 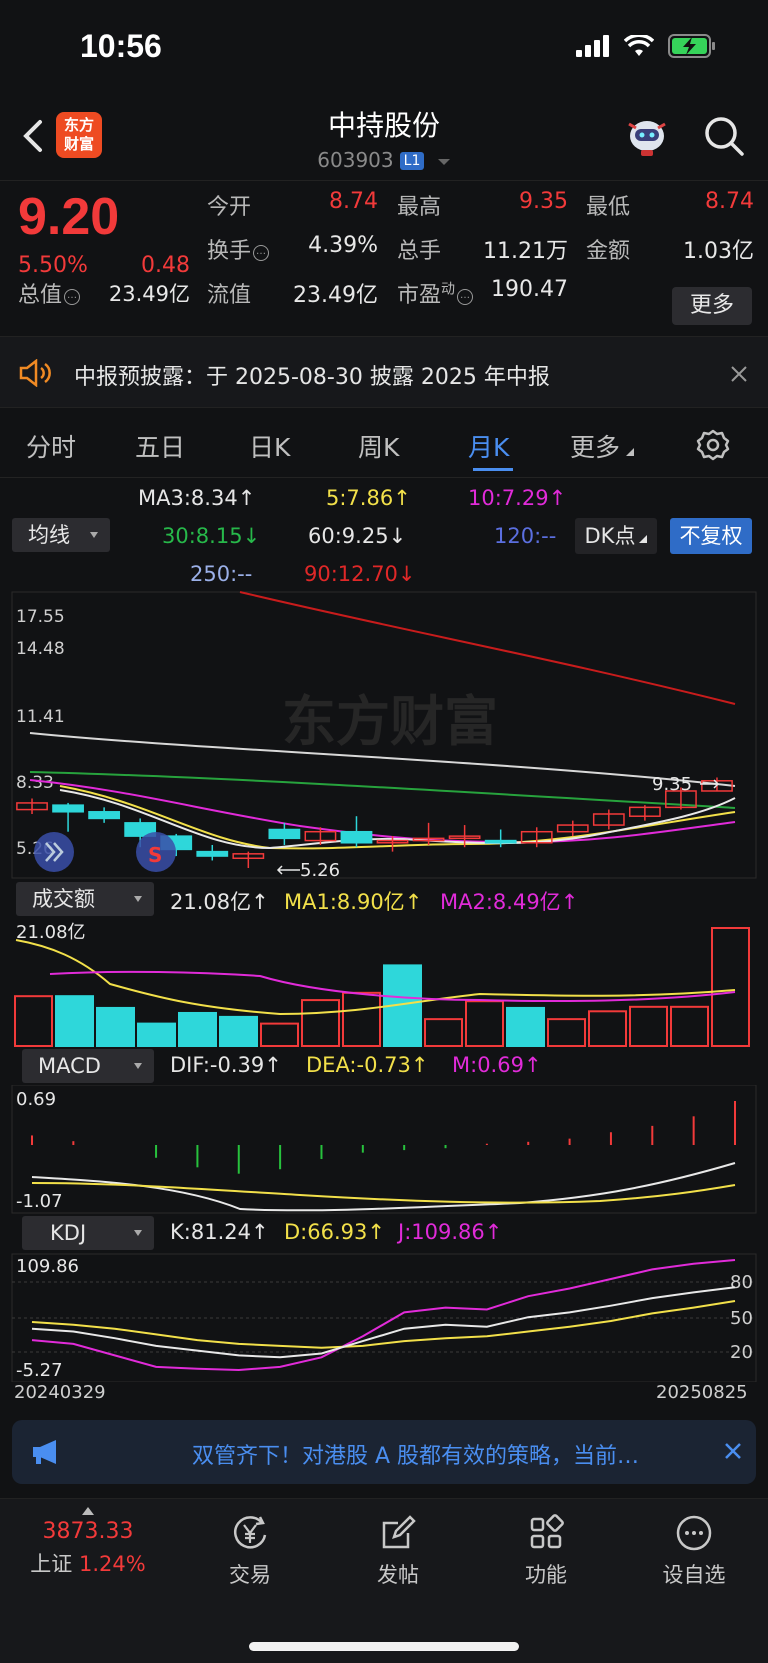 I want to click on low-value: 8.74, so click(x=729, y=201).